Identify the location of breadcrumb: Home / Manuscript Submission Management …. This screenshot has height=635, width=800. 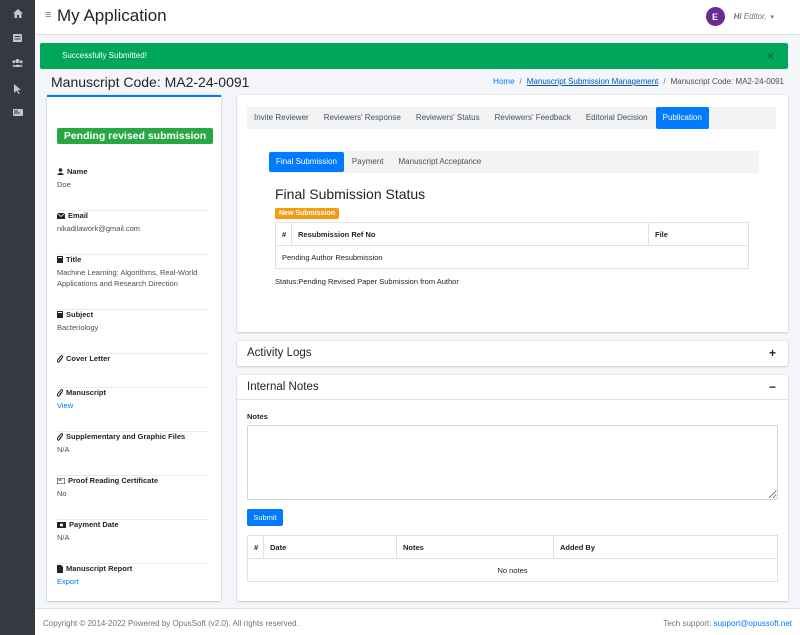
(638, 81).